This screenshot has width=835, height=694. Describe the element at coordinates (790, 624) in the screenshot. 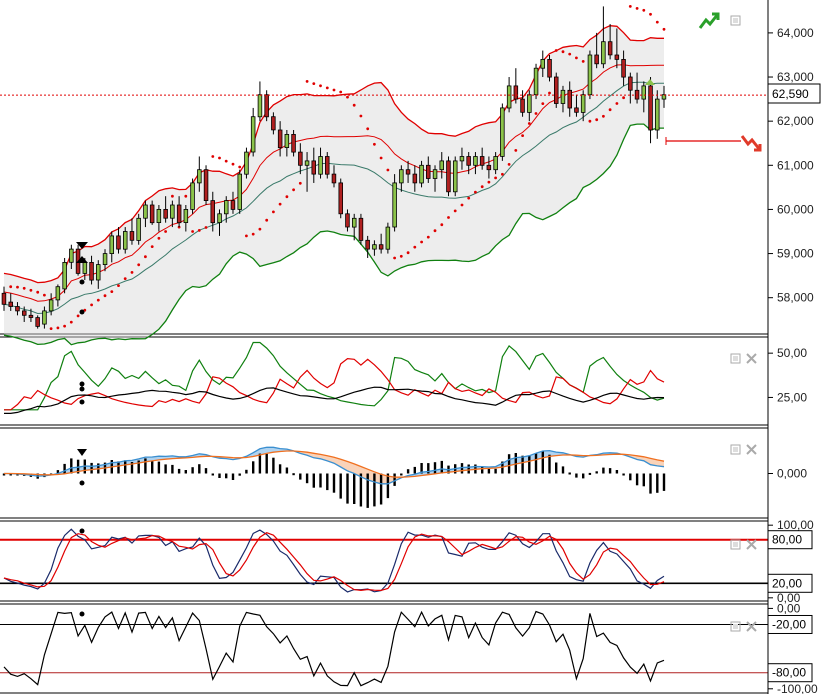

I see `williams-level-minus20-tag: -20,00` at that location.